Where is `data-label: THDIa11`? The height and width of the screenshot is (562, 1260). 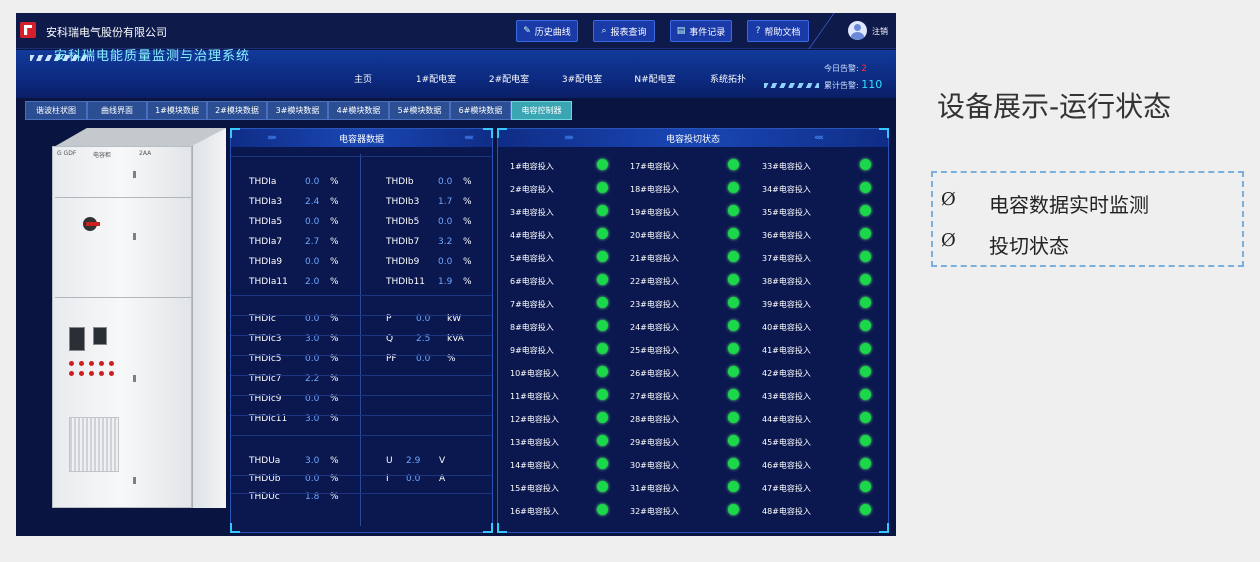
data-label: THDIa11 is located at coordinates (268, 282).